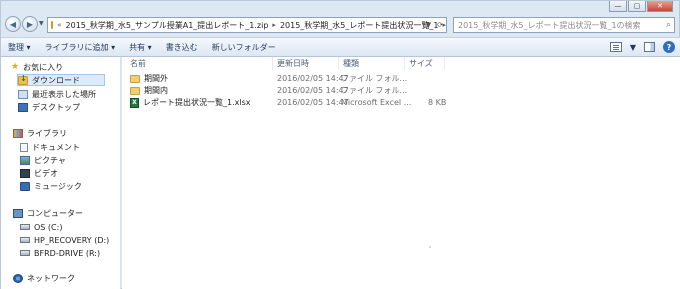  I want to click on nav-downloads: ダウンロード, so click(61, 80).